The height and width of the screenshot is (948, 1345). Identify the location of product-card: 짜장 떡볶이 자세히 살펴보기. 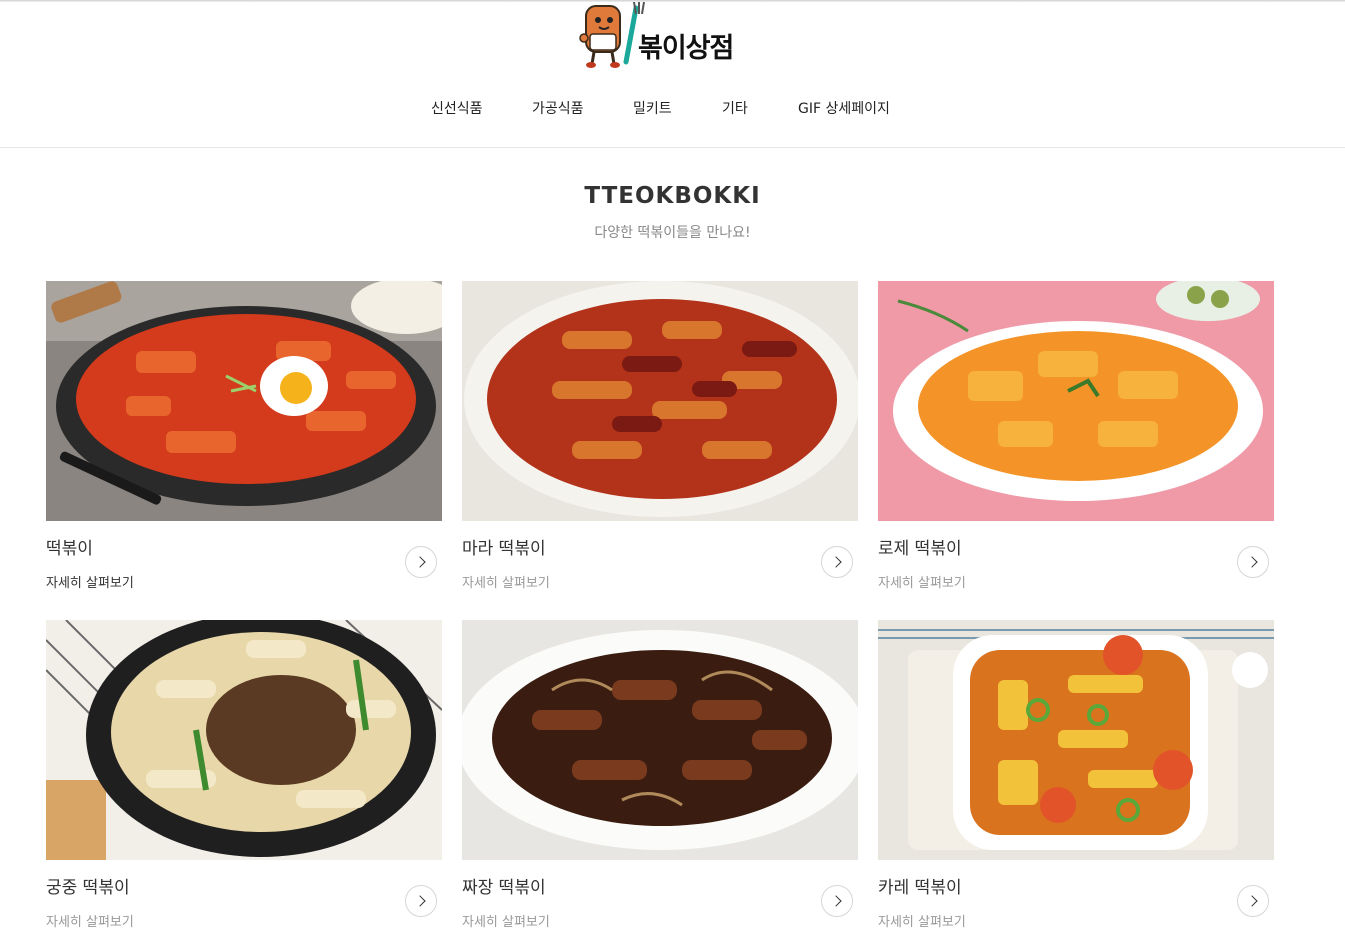
(660, 780).